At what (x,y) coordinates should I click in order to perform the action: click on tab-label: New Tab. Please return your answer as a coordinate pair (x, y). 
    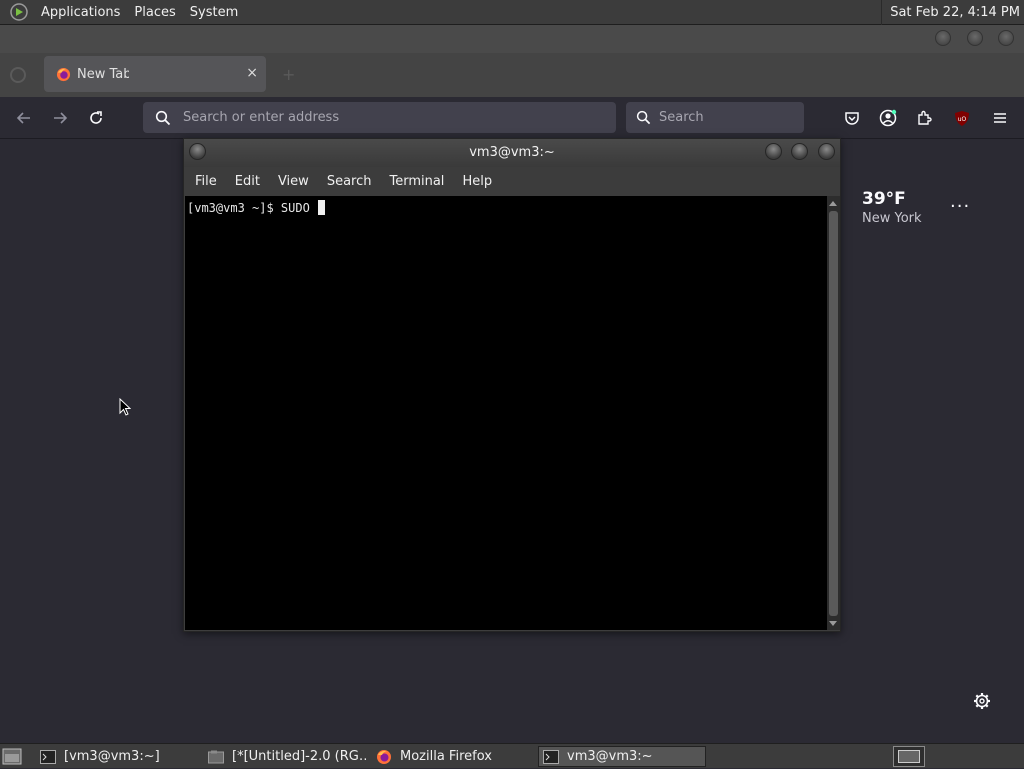
    Looking at the image, I should click on (103, 74).